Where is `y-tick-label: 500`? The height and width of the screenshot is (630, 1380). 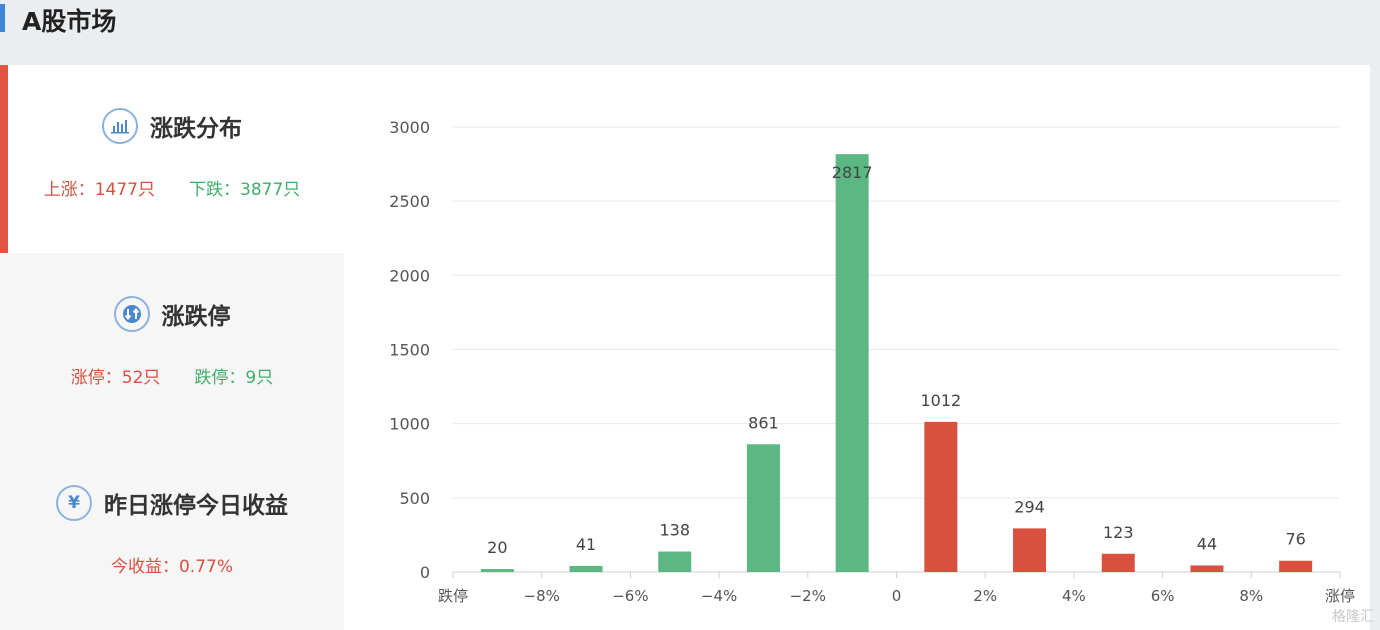
y-tick-label: 500 is located at coordinates (414, 498).